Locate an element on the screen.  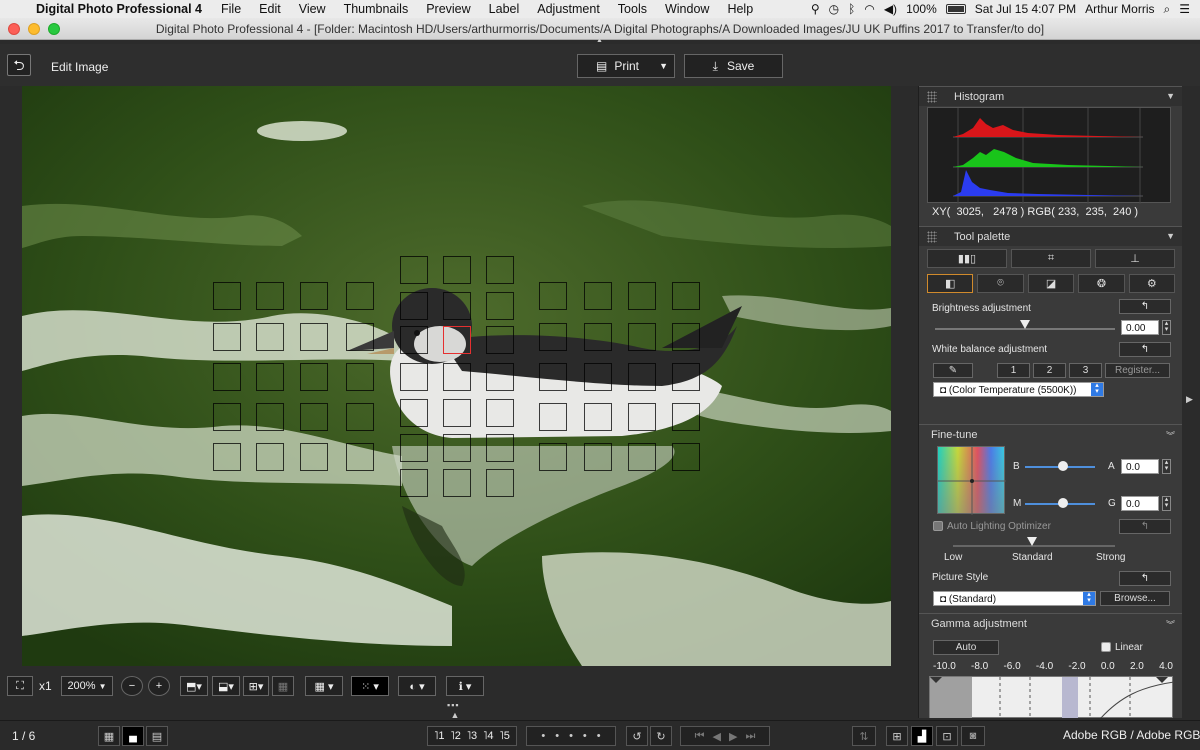
binoculars-icon: ⚲ is located at coordinates (815, 9).